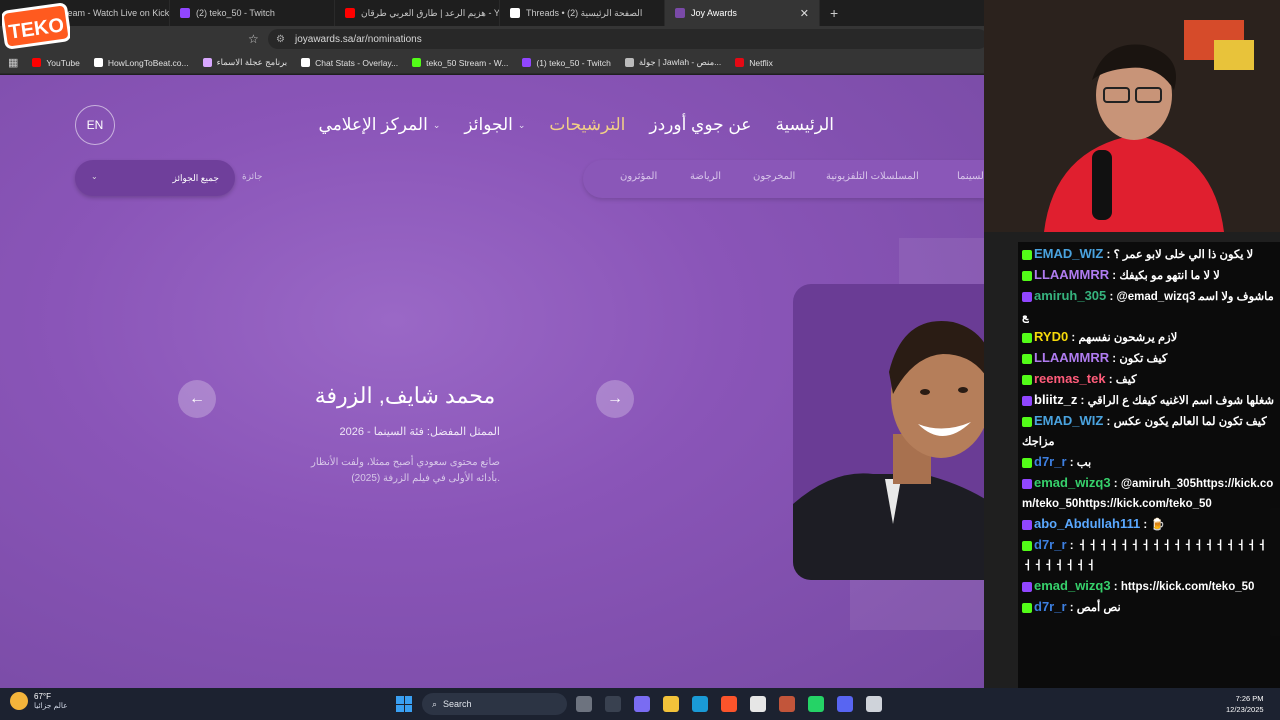 The width and height of the screenshot is (1280, 720). Describe the element at coordinates (888, 450) in the screenshot. I see `nominee-portrait-image` at that location.